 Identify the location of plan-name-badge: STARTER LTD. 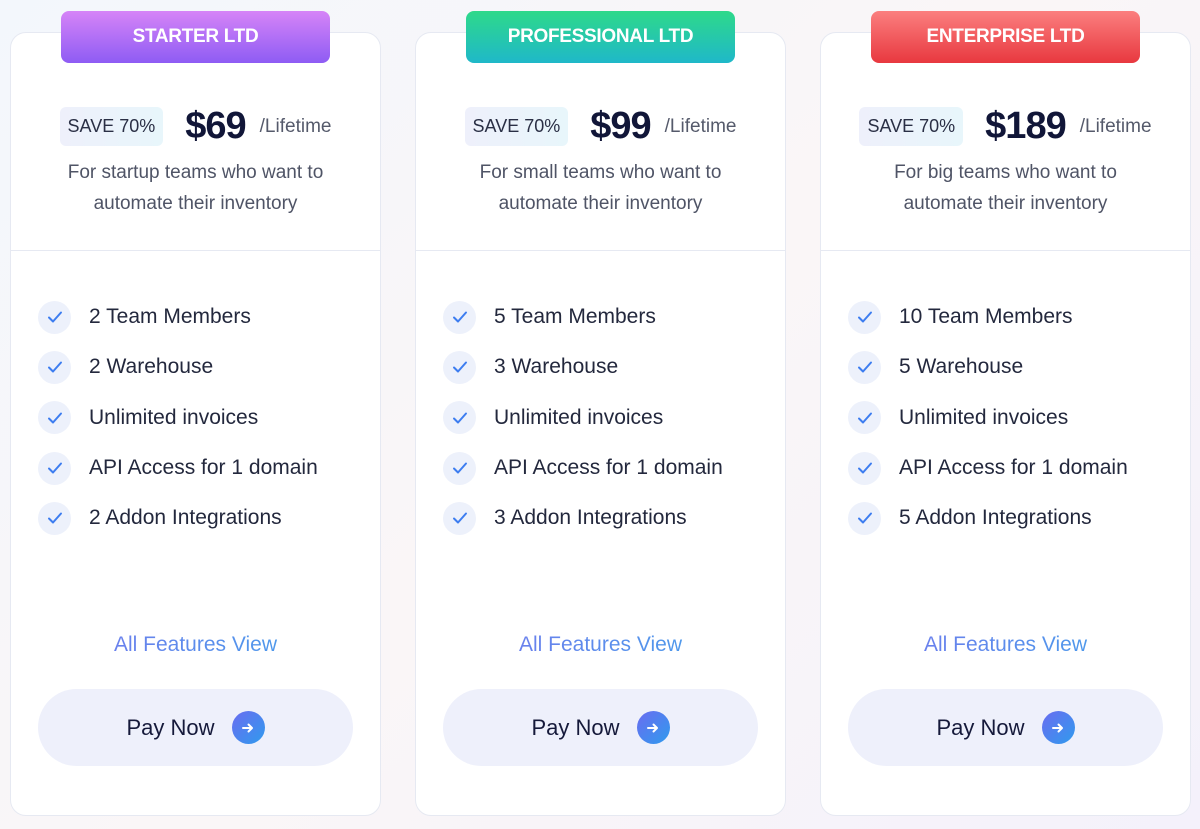
(195, 37).